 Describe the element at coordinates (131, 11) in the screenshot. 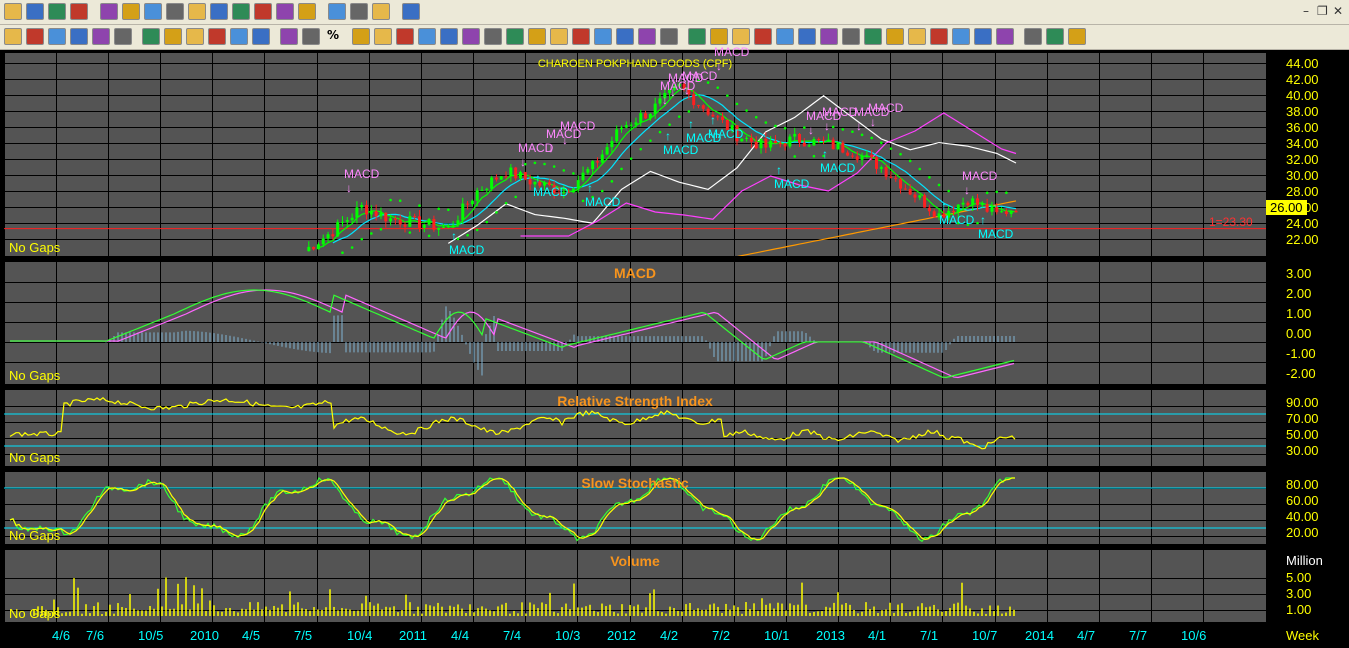

I see `table-icon` at that location.